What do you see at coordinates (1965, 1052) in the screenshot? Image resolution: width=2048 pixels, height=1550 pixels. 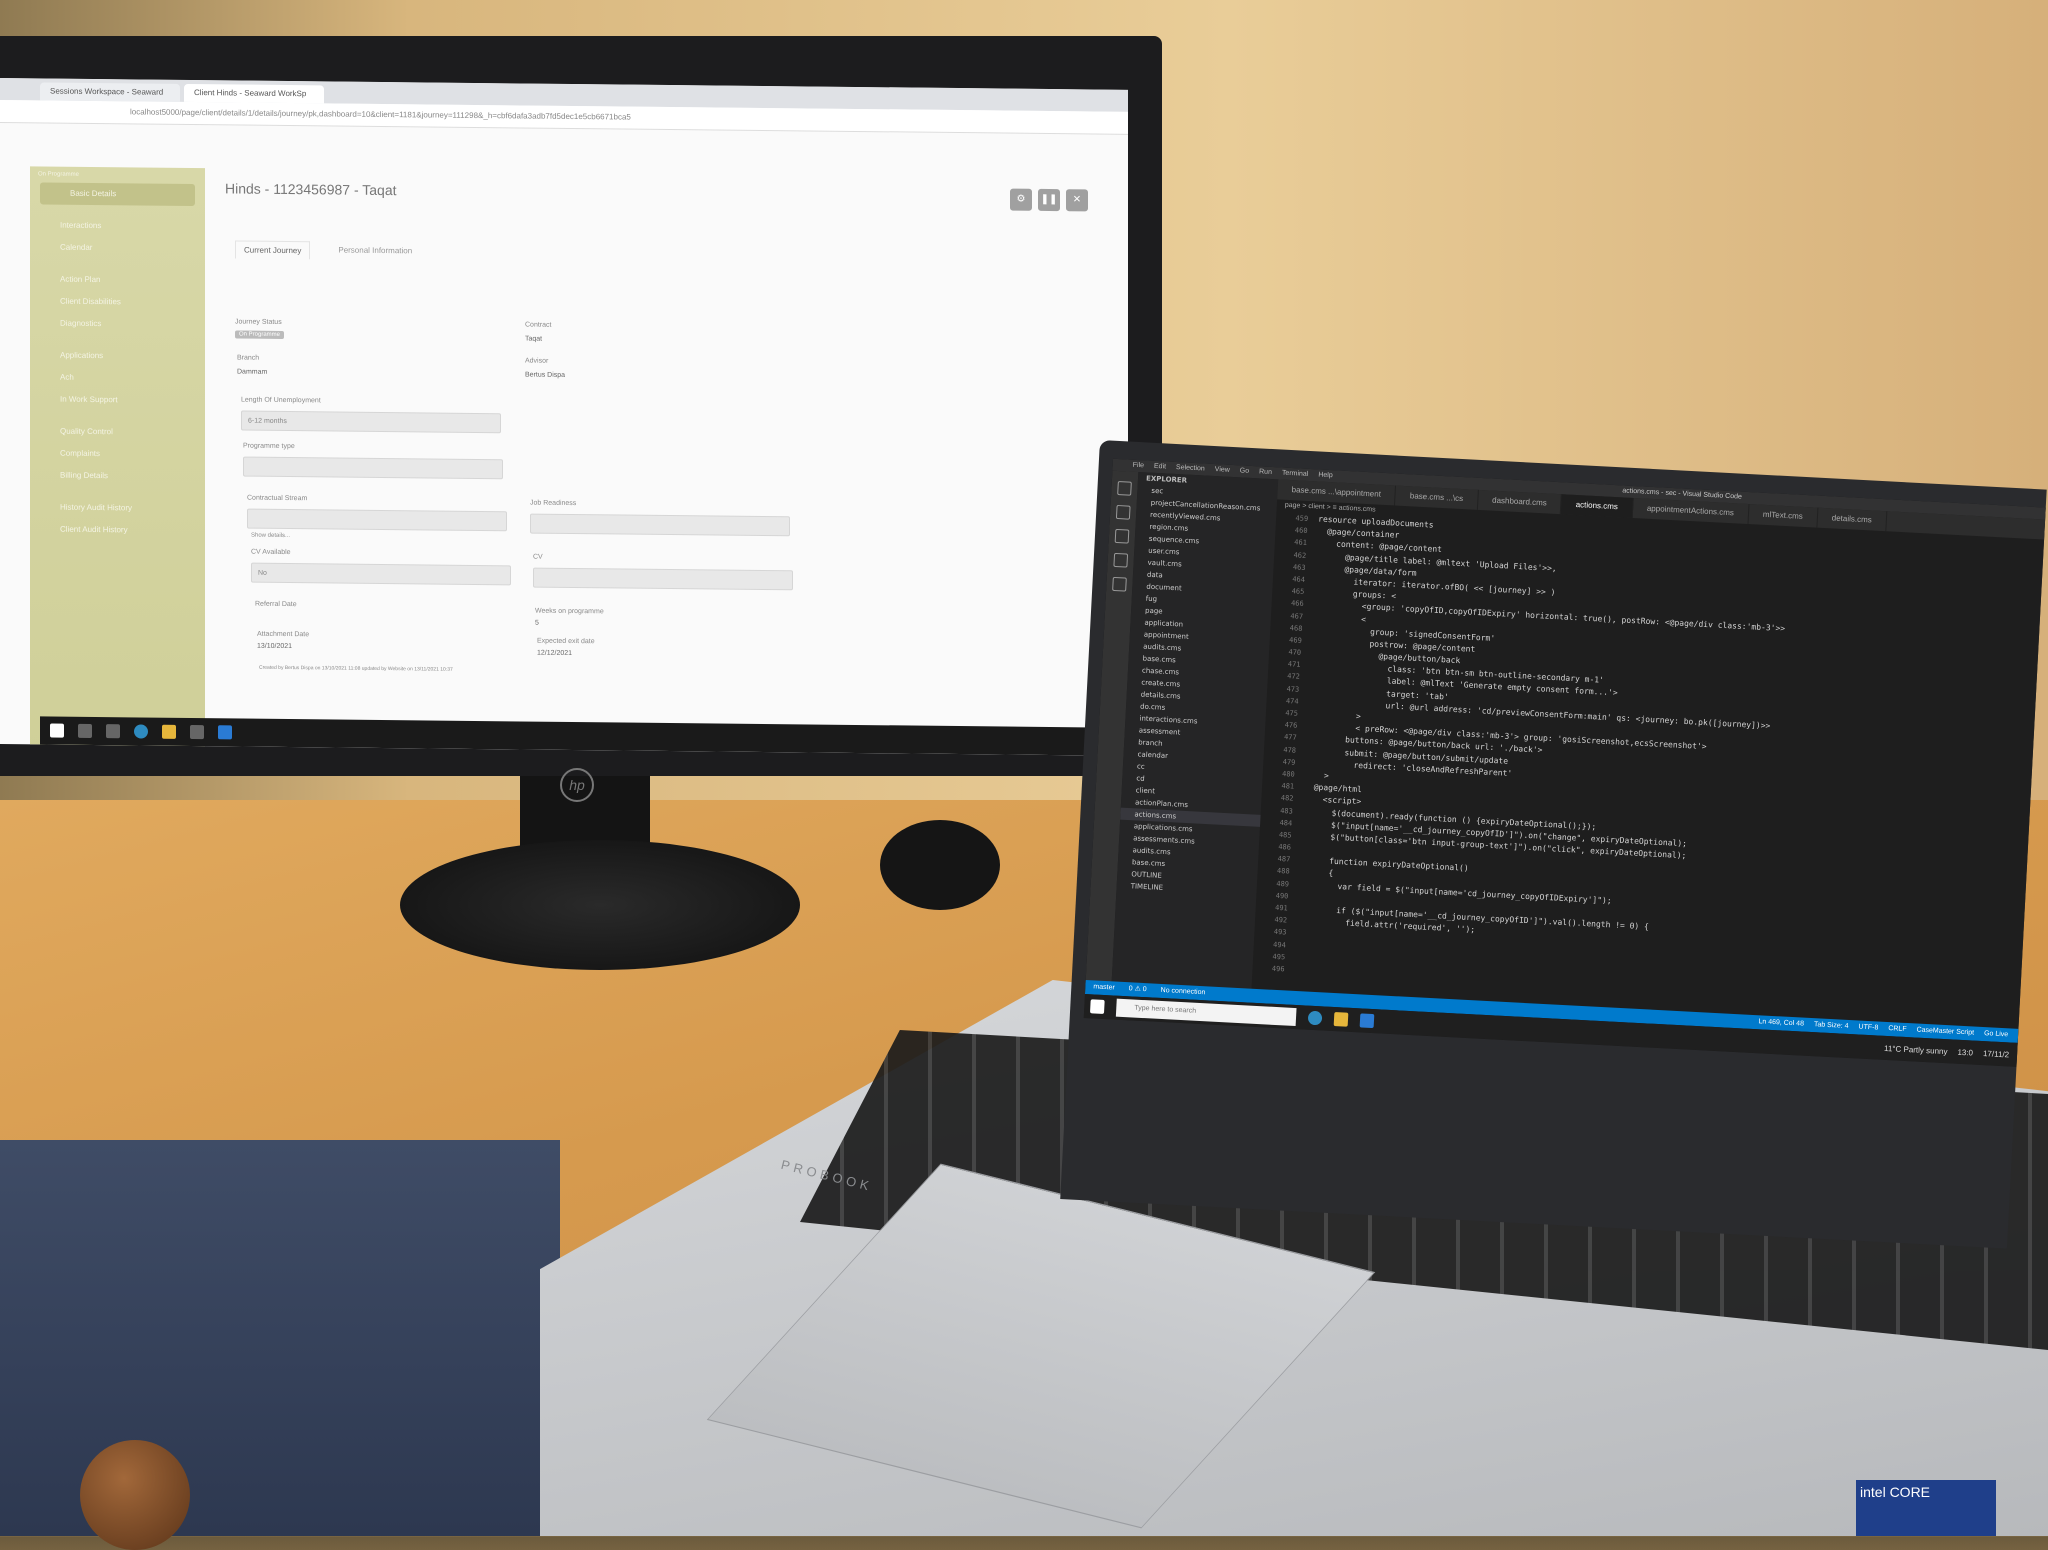 I see `clock: 13:0` at bounding box center [1965, 1052].